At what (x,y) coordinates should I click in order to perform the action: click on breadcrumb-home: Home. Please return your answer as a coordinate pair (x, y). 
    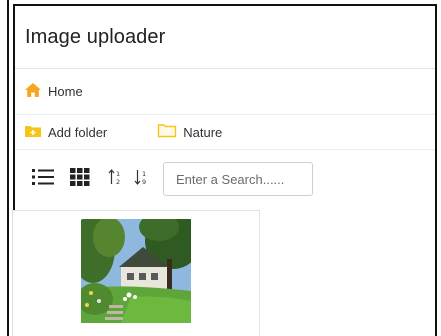
    Looking at the image, I should click on (53, 91).